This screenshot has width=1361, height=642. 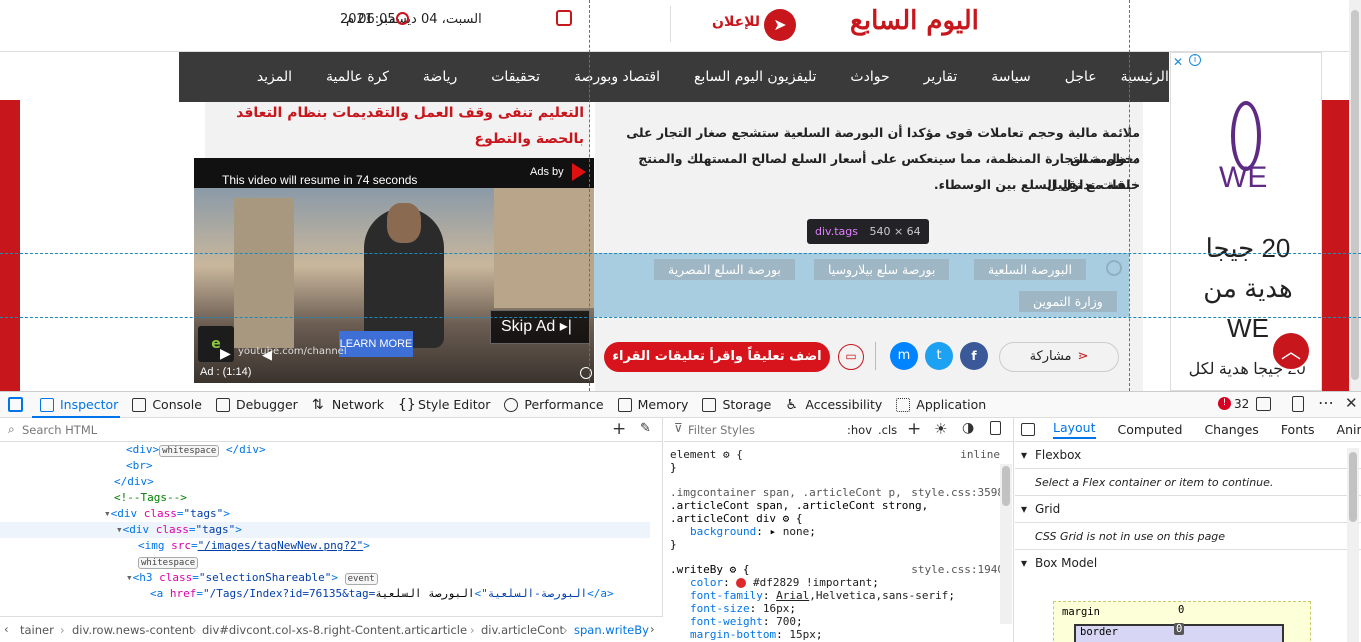 I want to click on rule-declaration: font-family: Arial,Helvetica,sans-serif;, so click(x=835, y=595).